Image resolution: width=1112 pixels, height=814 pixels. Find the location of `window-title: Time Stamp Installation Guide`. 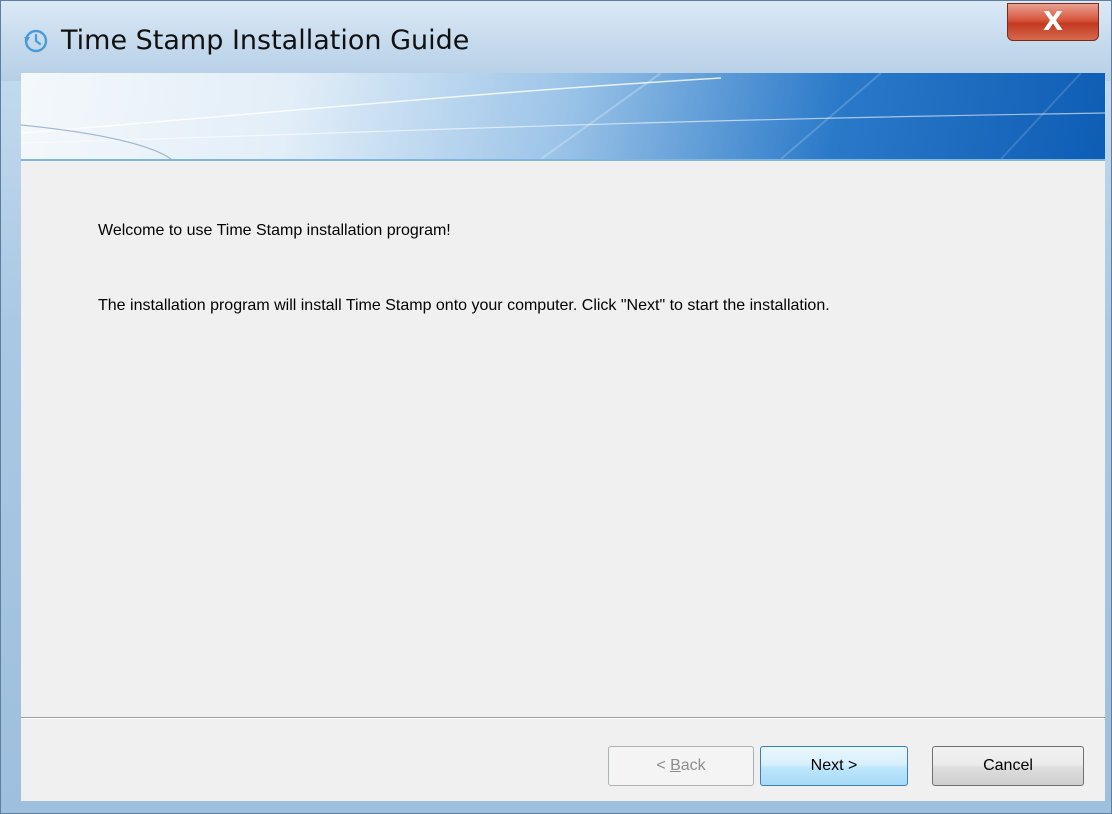

window-title: Time Stamp Installation Guide is located at coordinates (265, 40).